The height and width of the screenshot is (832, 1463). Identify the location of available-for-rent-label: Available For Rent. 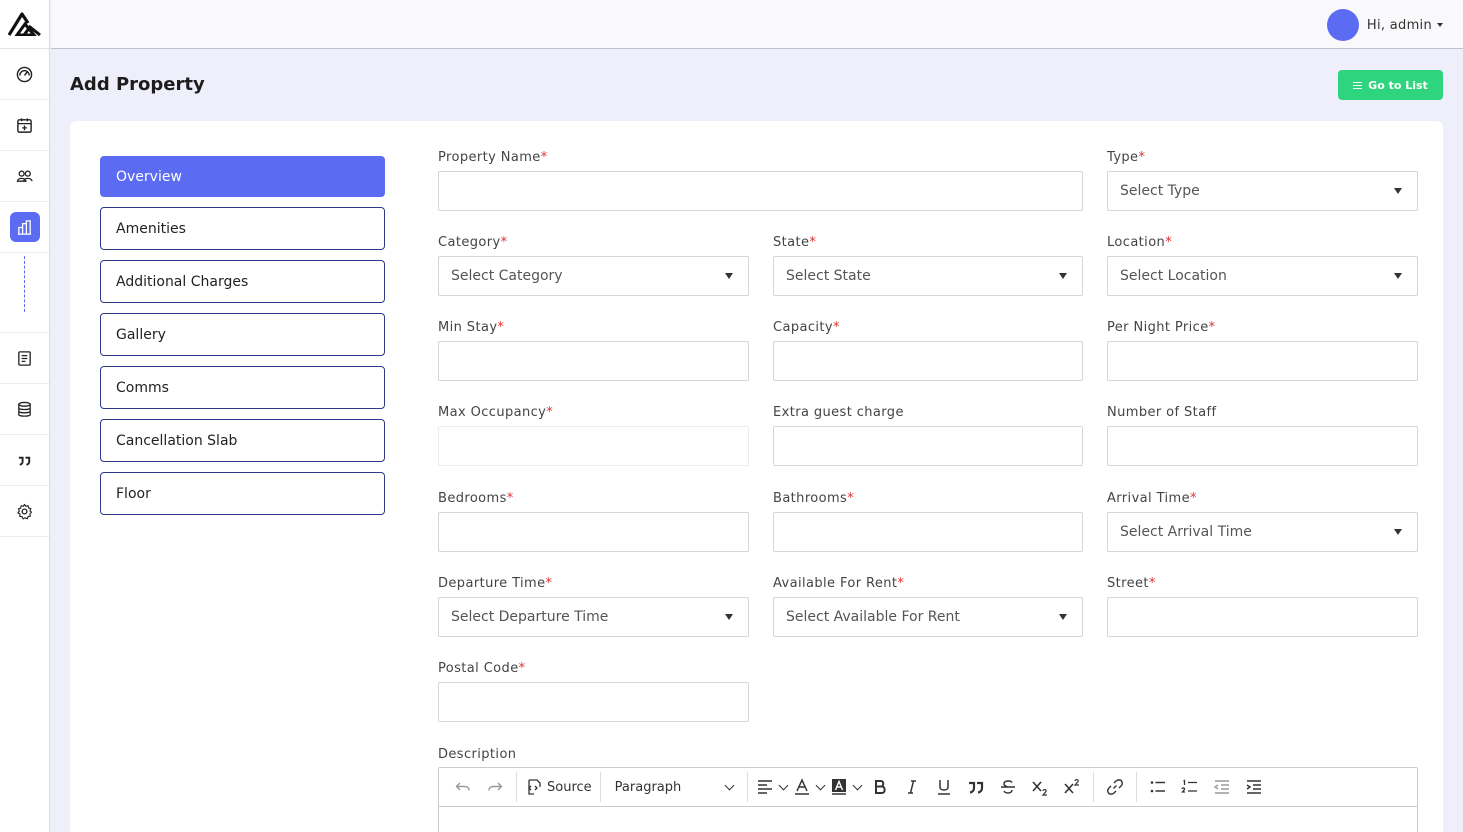
(835, 583).